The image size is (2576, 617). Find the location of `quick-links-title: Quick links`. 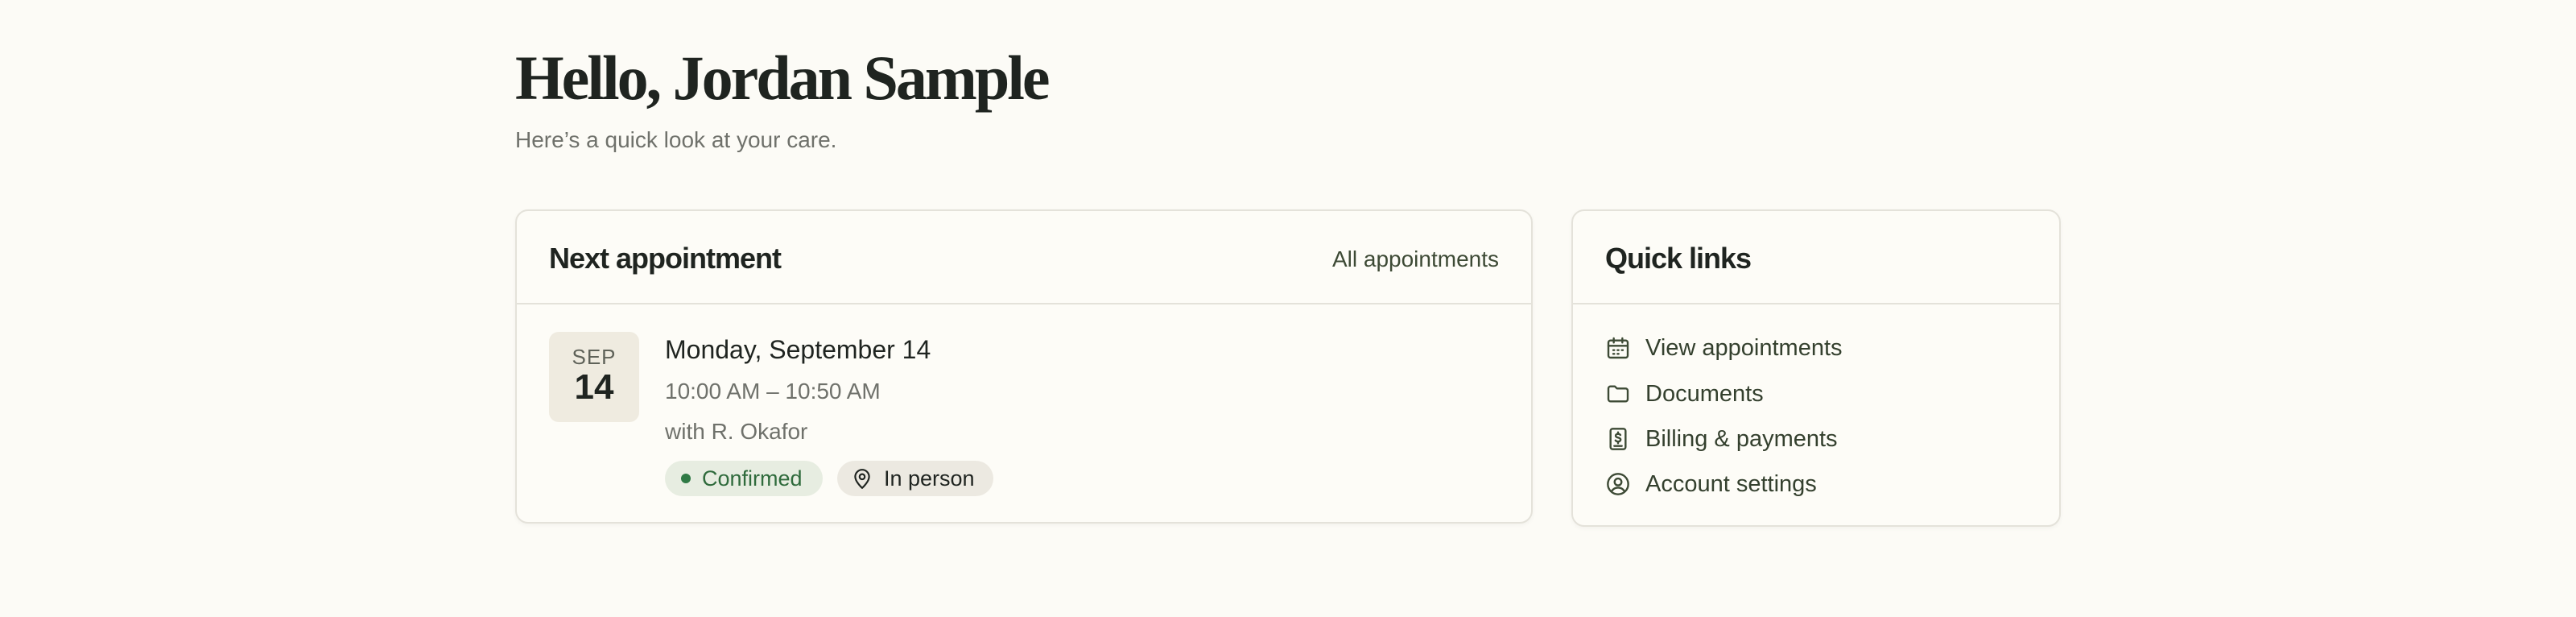

quick-links-title: Quick links is located at coordinates (1678, 258).